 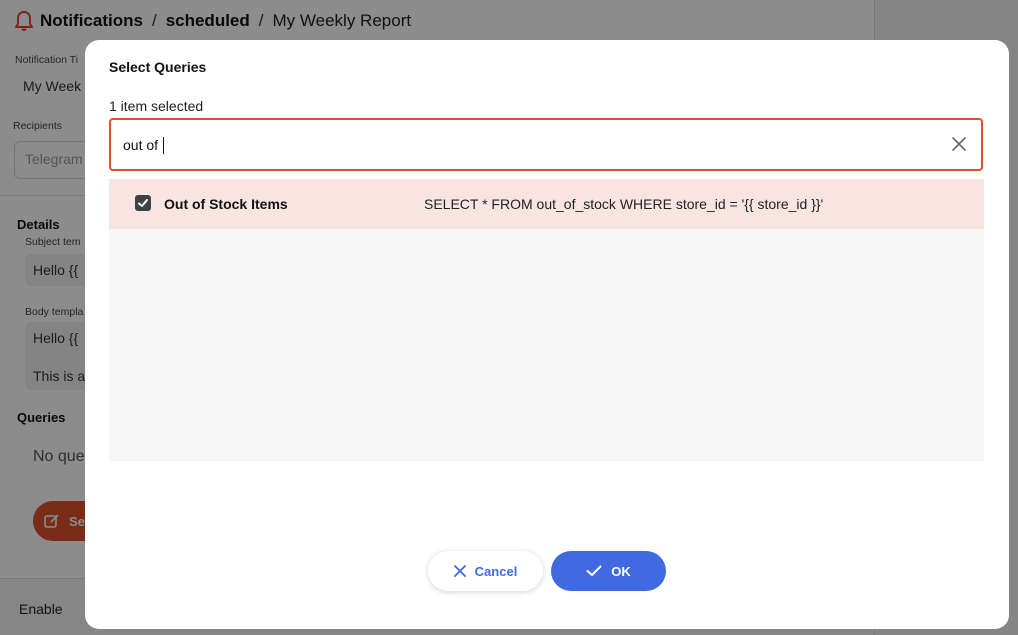 I want to click on cancel-label: Cancel, so click(x=496, y=571).